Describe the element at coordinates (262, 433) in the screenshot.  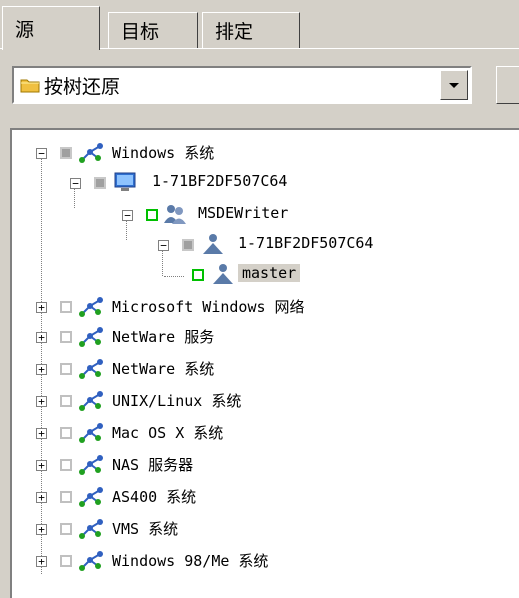
I see `tree-node-mac-os-x: + Mac OS X 系统` at that location.